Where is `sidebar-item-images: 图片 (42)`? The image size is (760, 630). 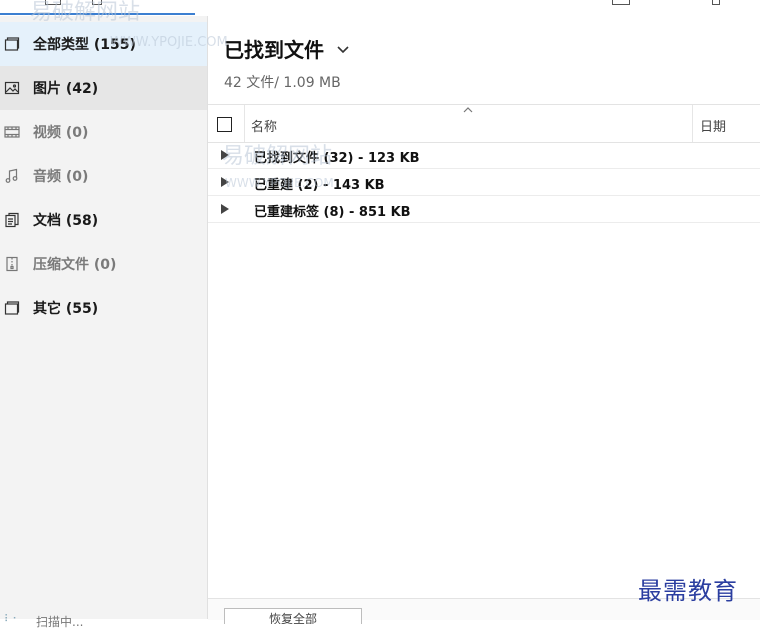
sidebar-item-images: 图片 (42) is located at coordinates (103, 88).